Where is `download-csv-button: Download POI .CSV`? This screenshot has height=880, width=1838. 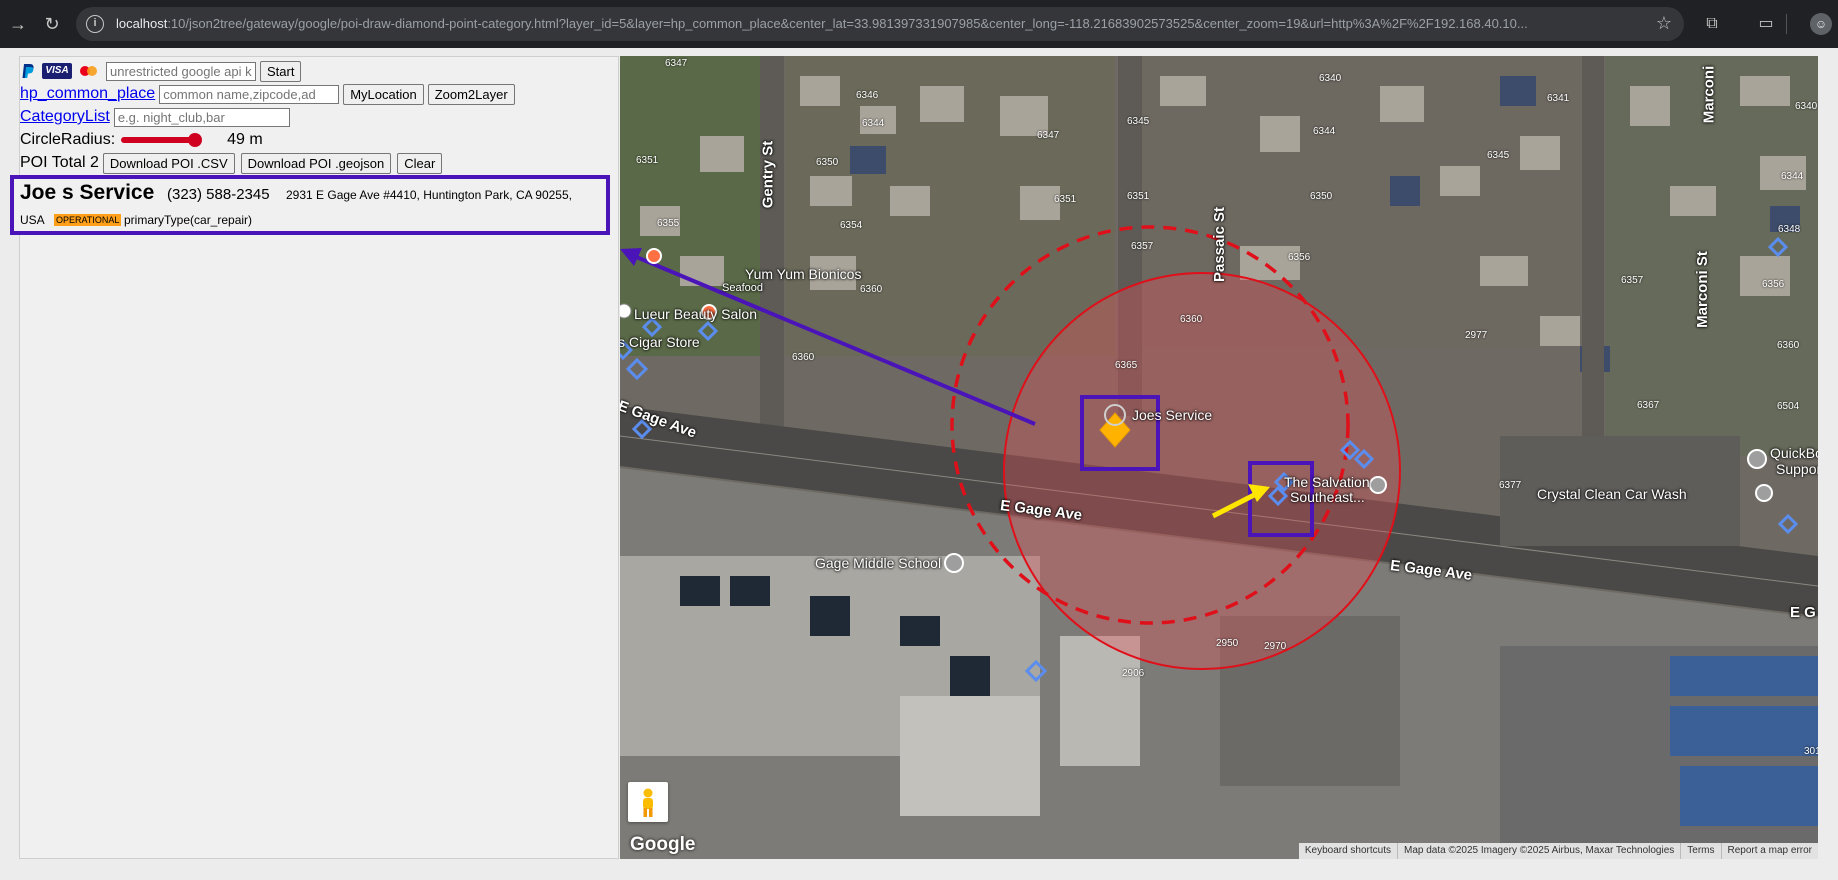 download-csv-button: Download POI .CSV is located at coordinates (168, 163).